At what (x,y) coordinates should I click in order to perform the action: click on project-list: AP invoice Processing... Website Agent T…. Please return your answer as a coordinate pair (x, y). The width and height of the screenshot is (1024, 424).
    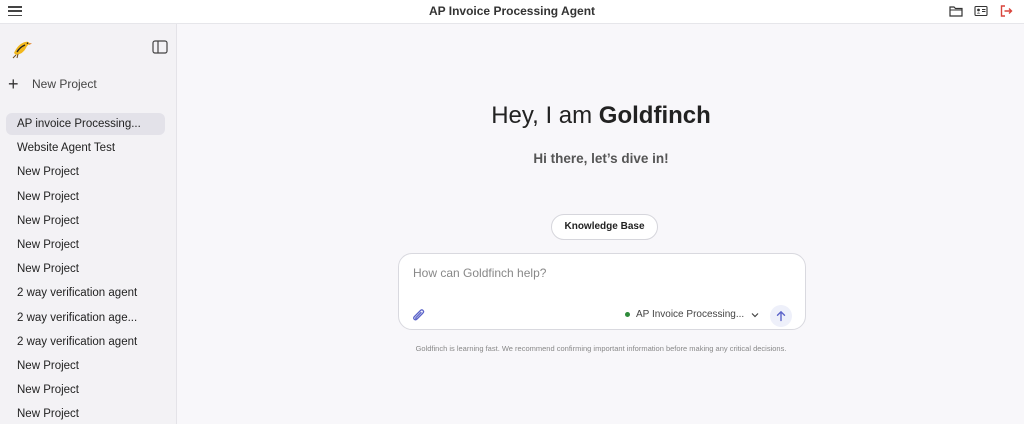
    Looking at the image, I should click on (85, 268).